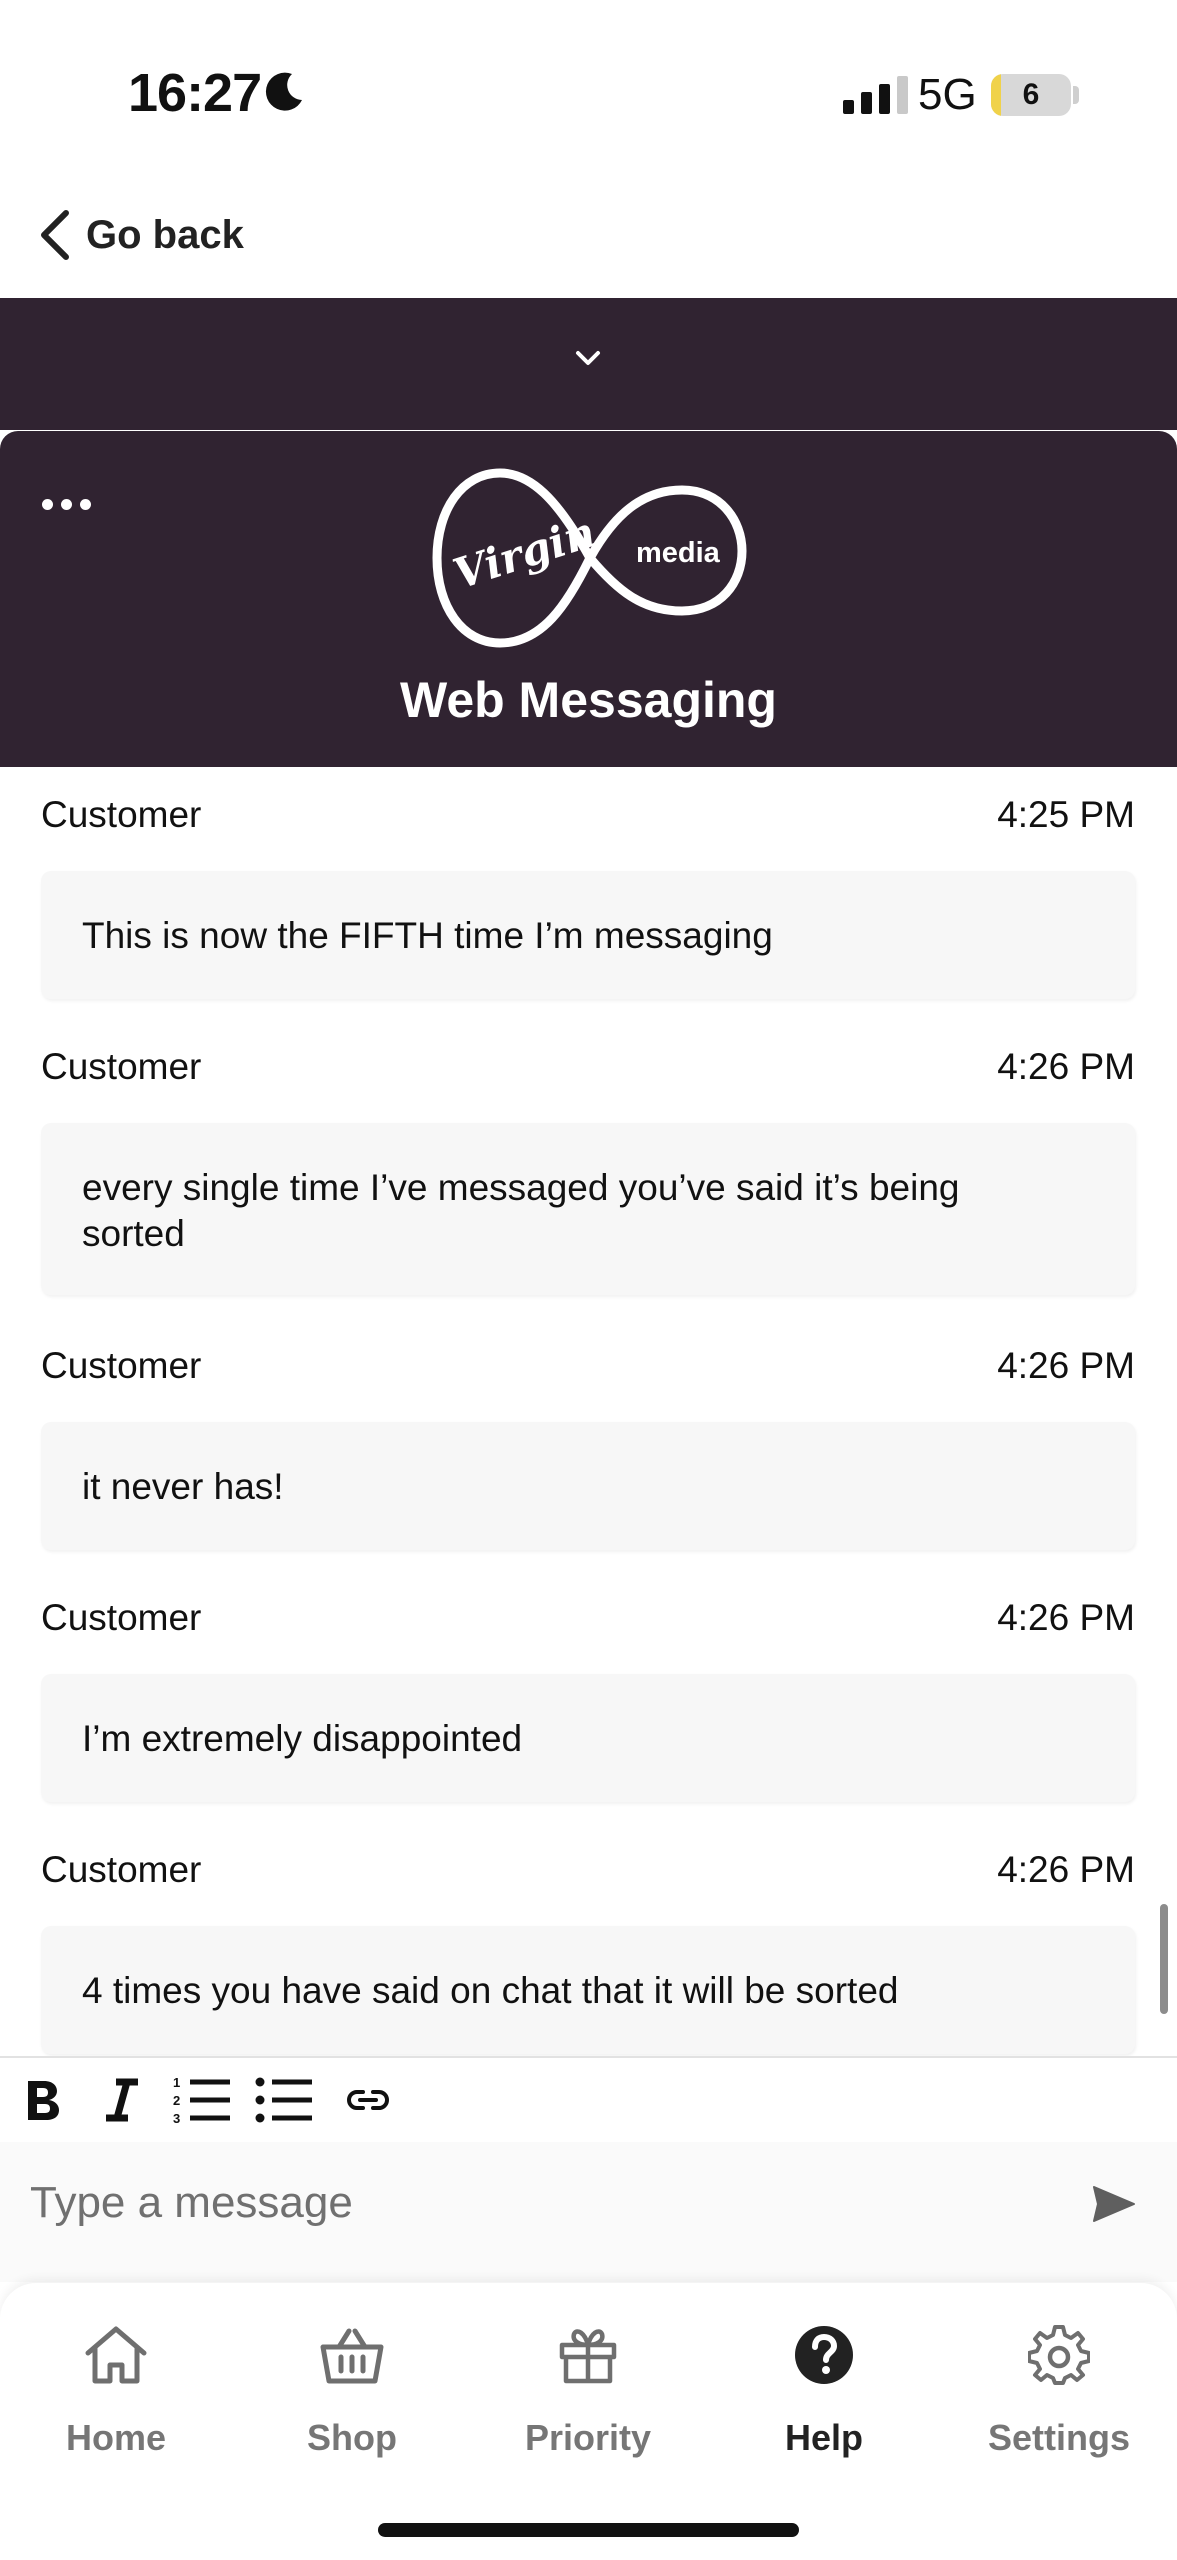 The height and width of the screenshot is (2560, 1177). What do you see at coordinates (116, 2394) in the screenshot?
I see `nav-item-home: Home` at bounding box center [116, 2394].